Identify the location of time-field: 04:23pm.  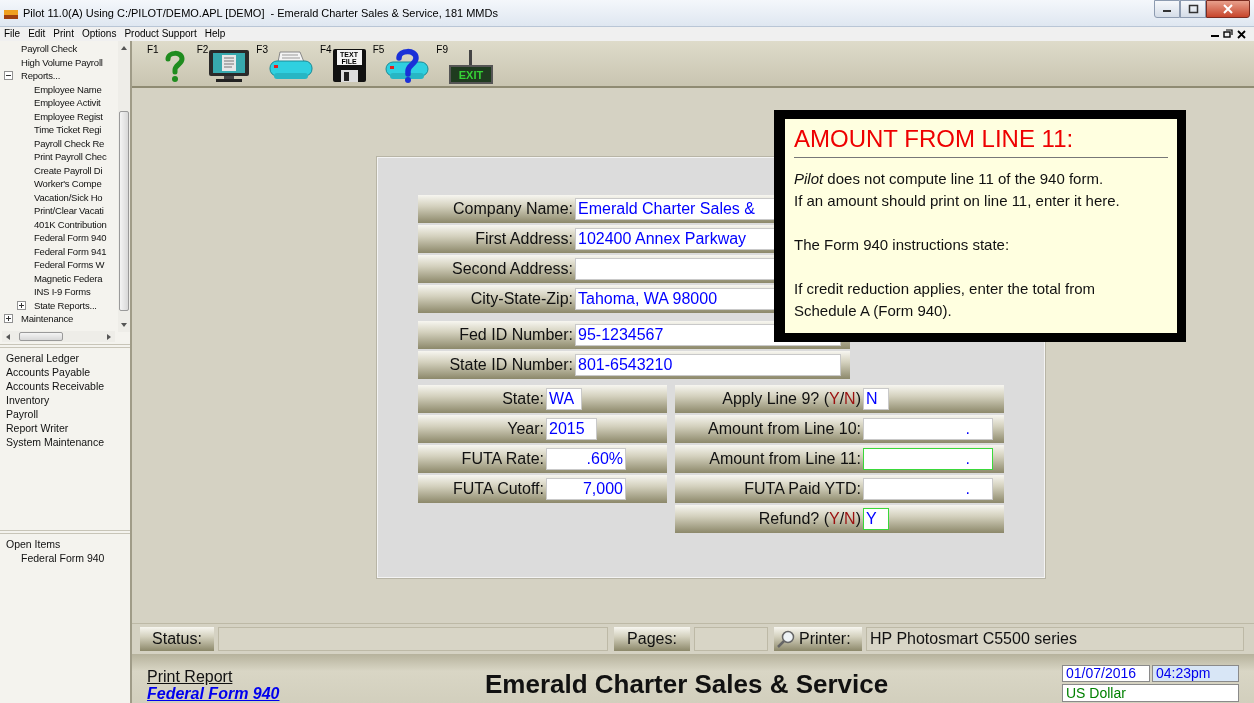
(1195, 673).